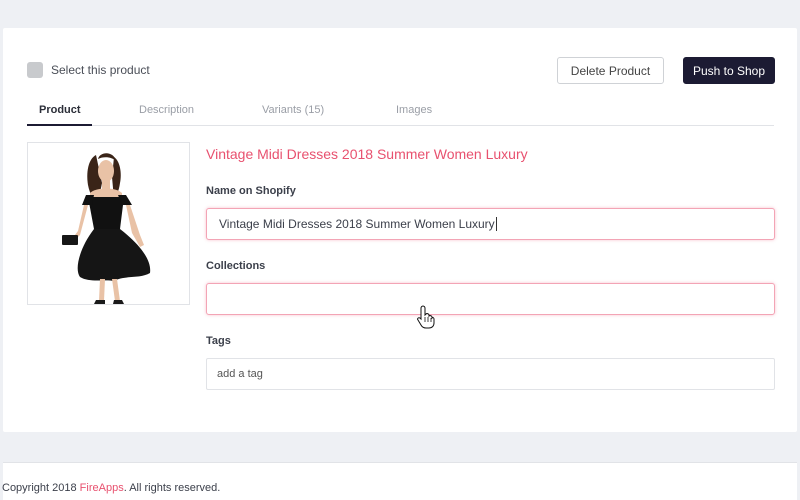  I want to click on product-image, so click(108, 223).